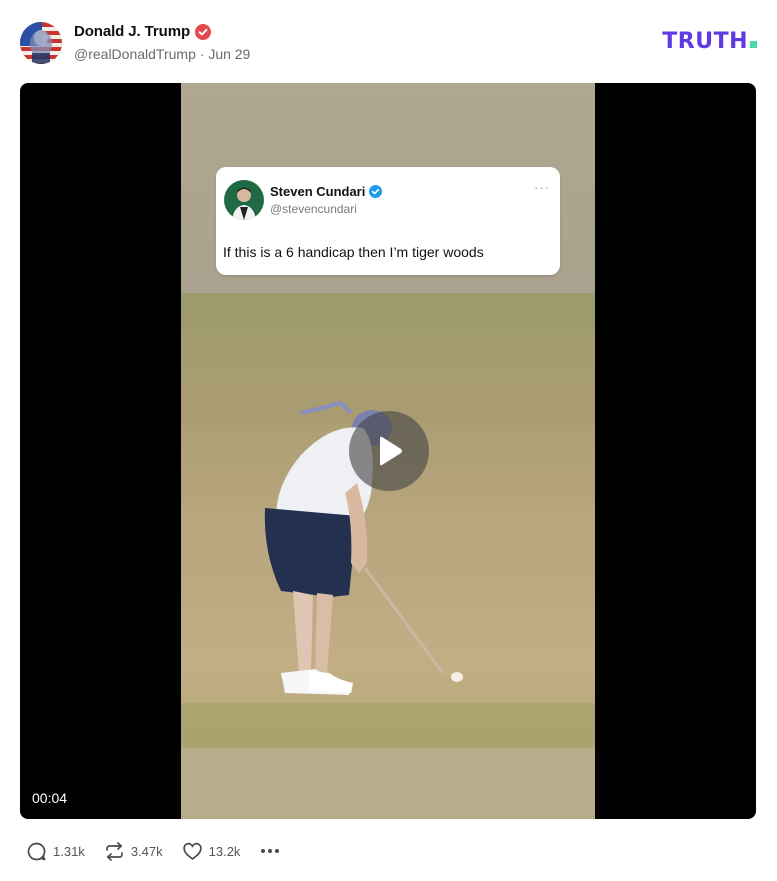  I want to click on author-display-name: Donald J. Trump, so click(132, 31).